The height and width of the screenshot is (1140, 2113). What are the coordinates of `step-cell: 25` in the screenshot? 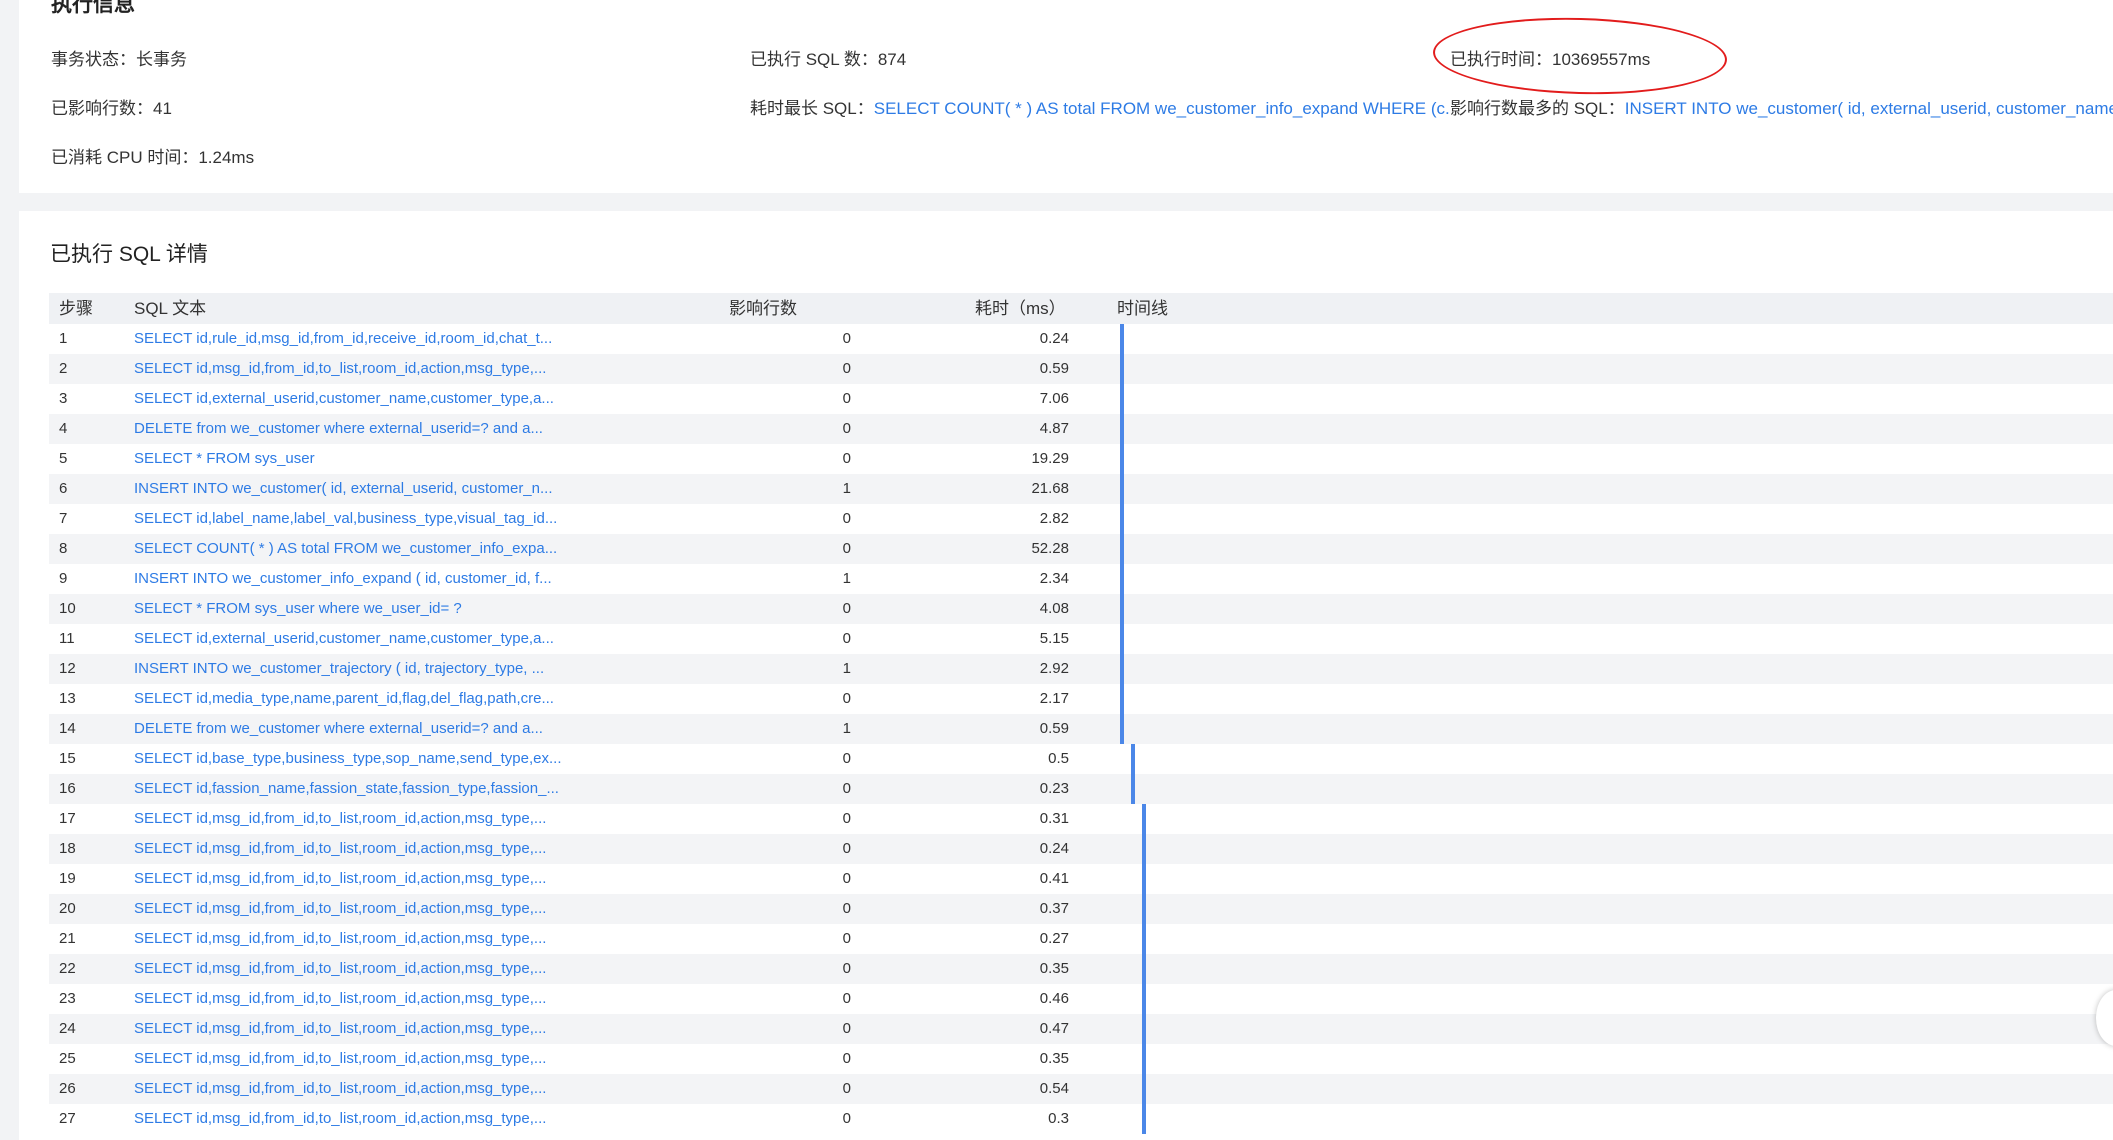 It's located at (67, 1058).